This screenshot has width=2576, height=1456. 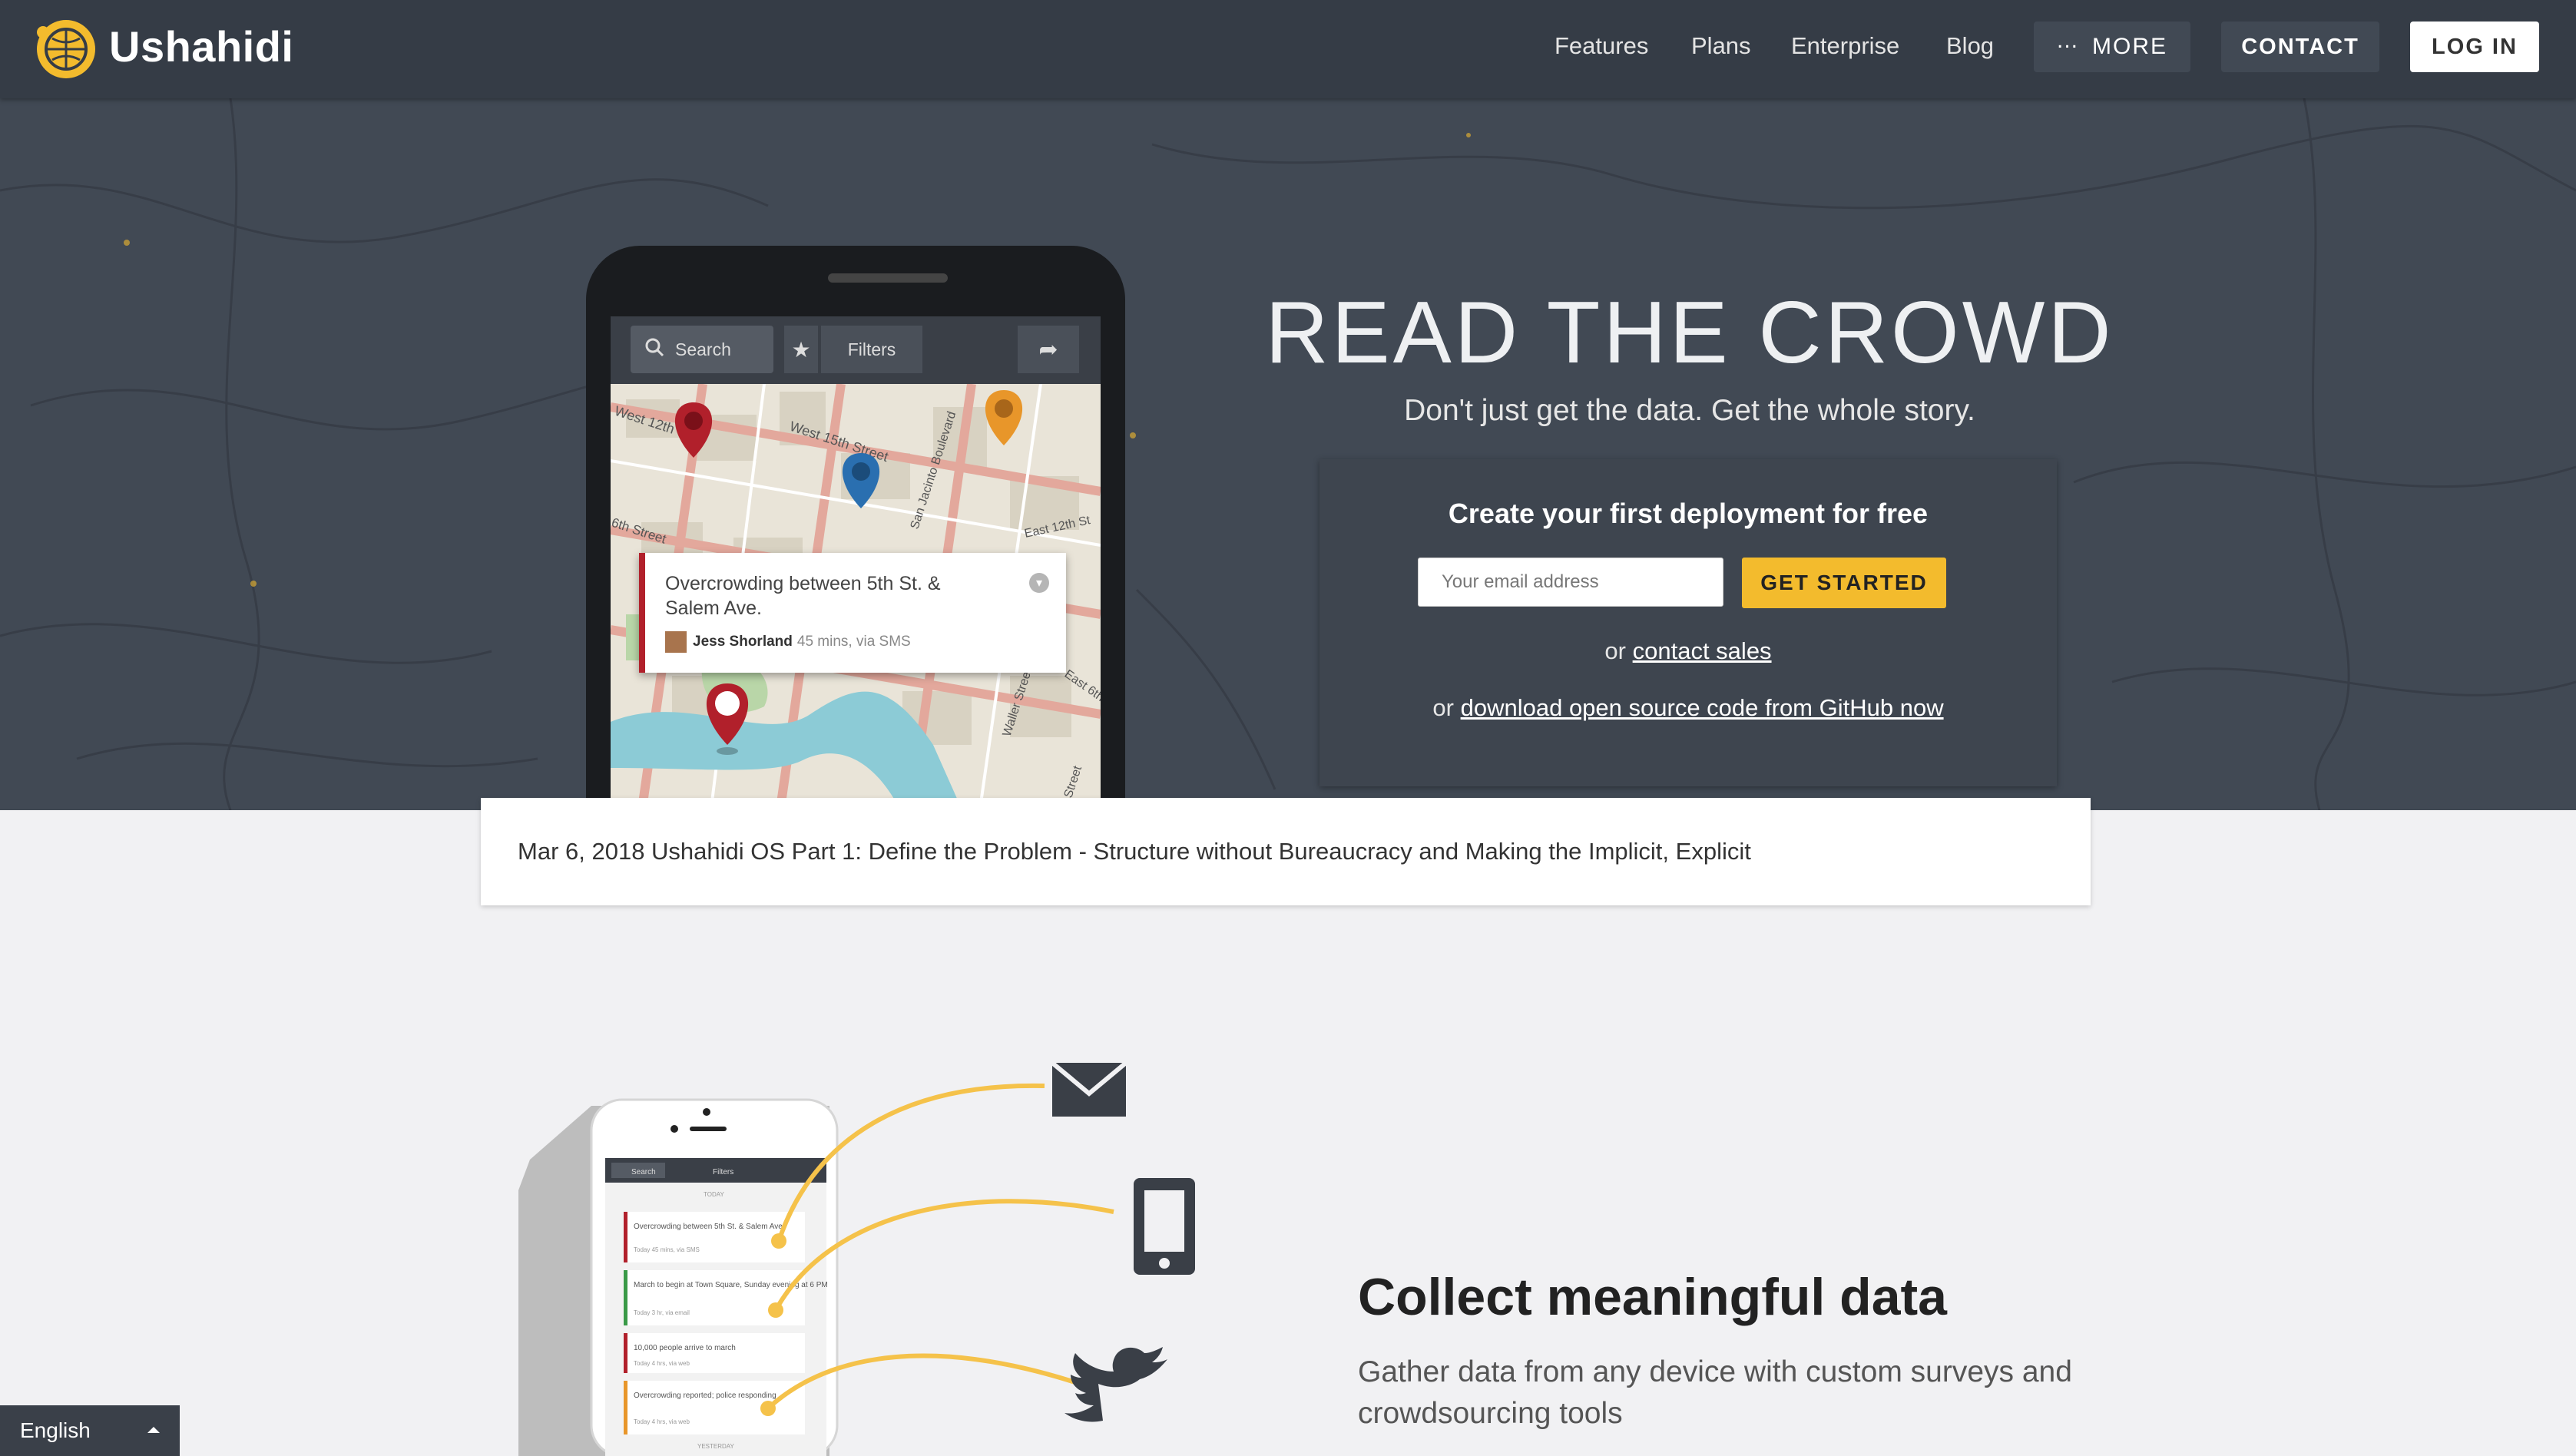 I want to click on nav-link-plans: Plans, so click(x=1721, y=46).